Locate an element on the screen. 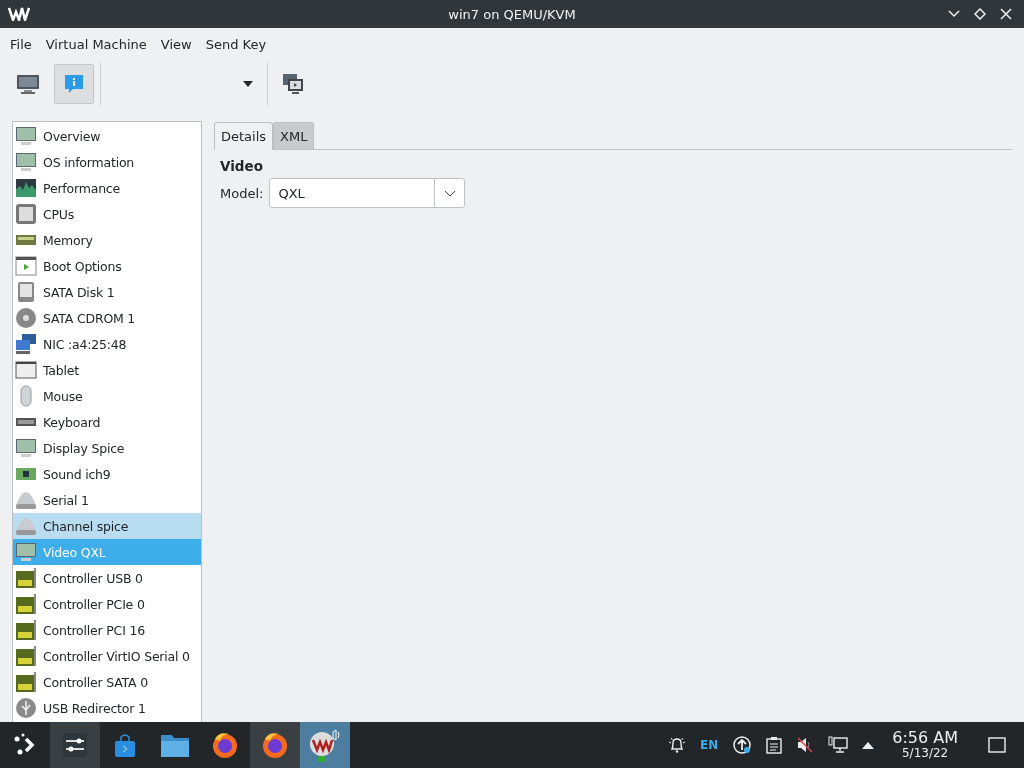 Image resolution: width=1024 pixels, height=768 pixels. maximize-icon is located at coordinates (980, 14).